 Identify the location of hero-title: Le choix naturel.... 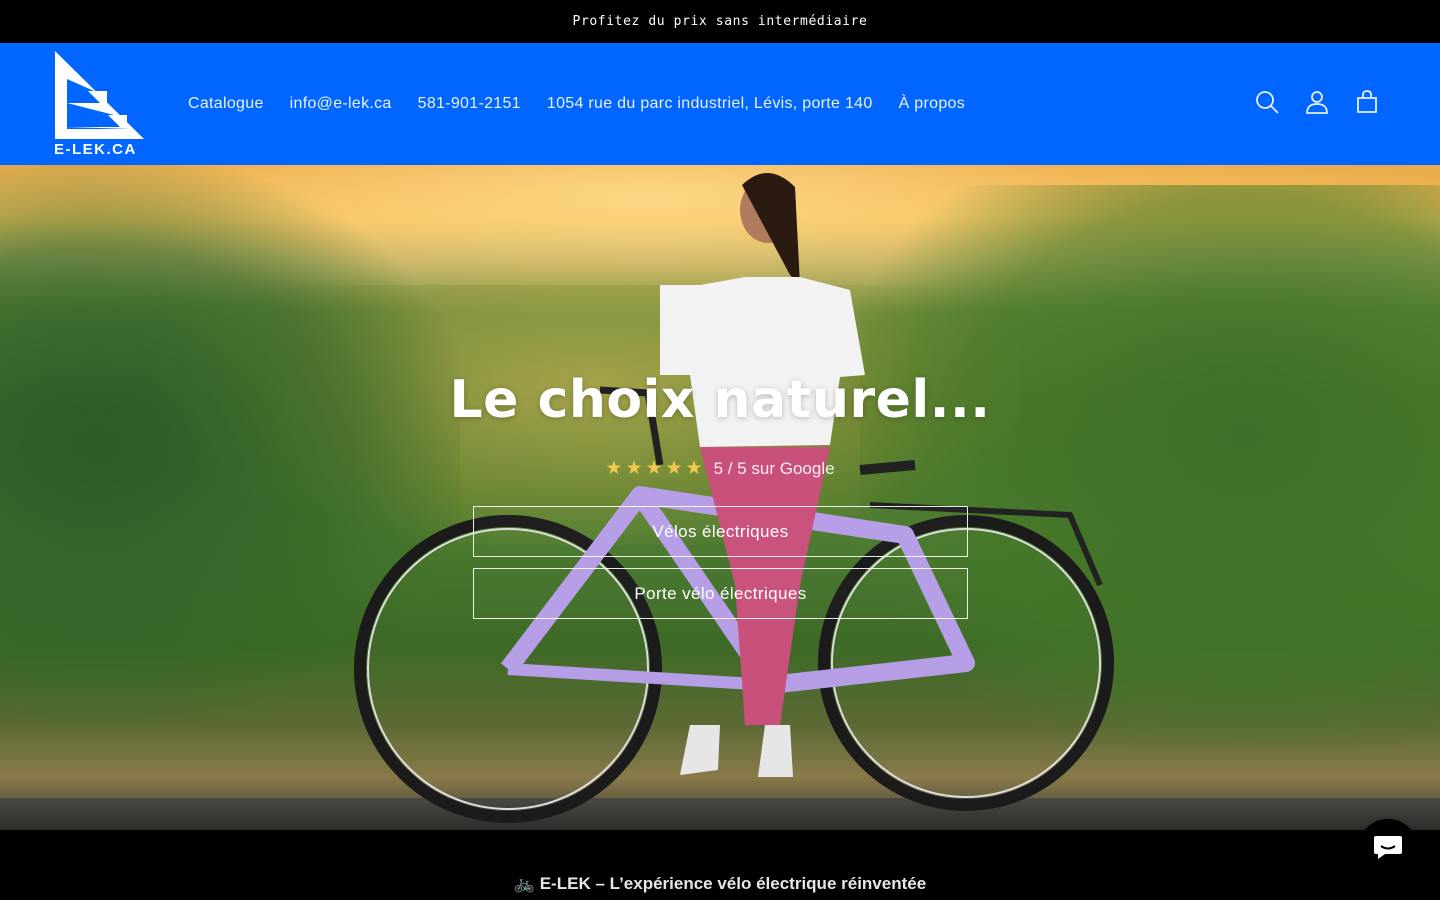
(720, 400).